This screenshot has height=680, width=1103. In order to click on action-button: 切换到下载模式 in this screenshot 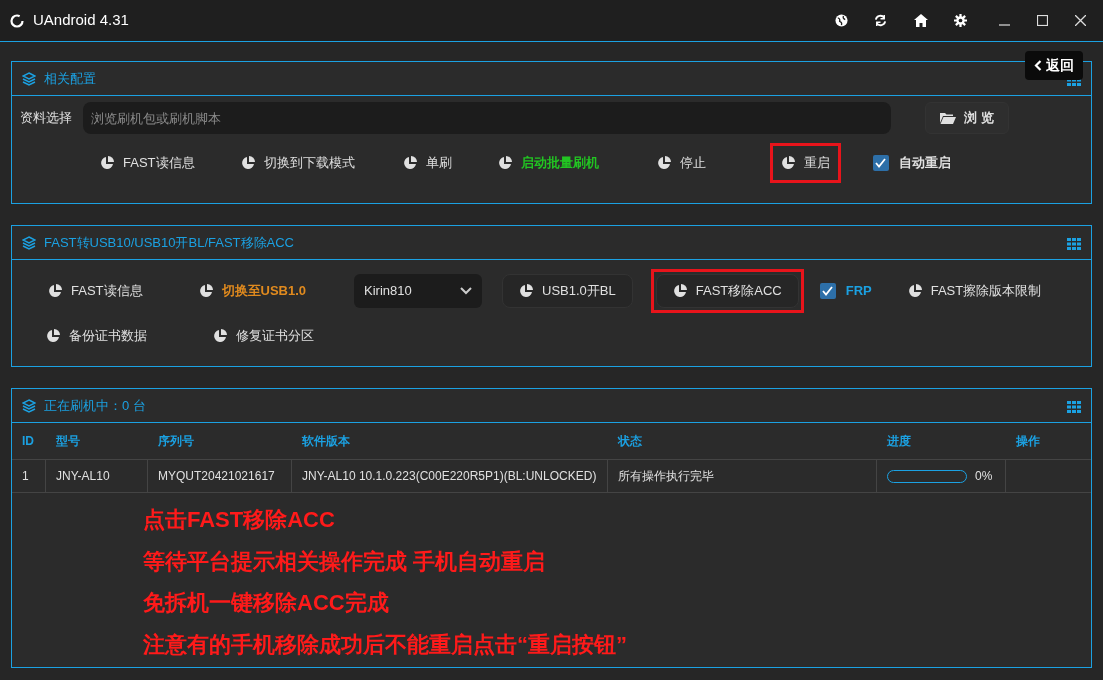, I will do `click(297, 163)`.